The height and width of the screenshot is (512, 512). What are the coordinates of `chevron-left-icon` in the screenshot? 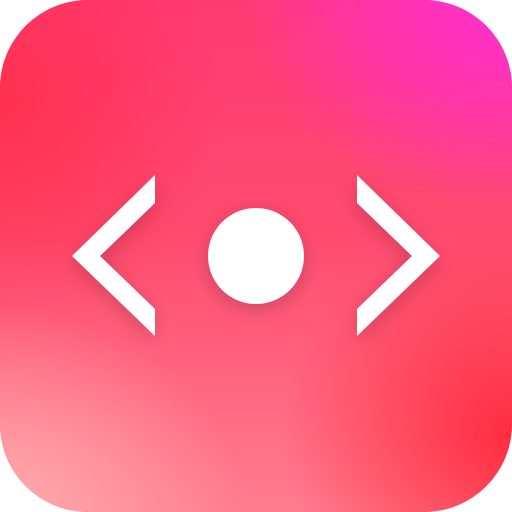 It's located at (113, 255).